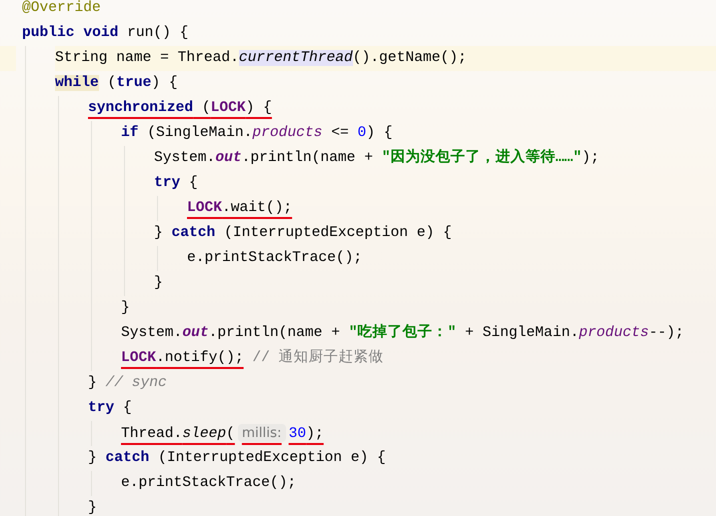 This screenshot has width=716, height=516. Describe the element at coordinates (262, 433) in the screenshot. I see `parameter-hint: millis:` at that location.